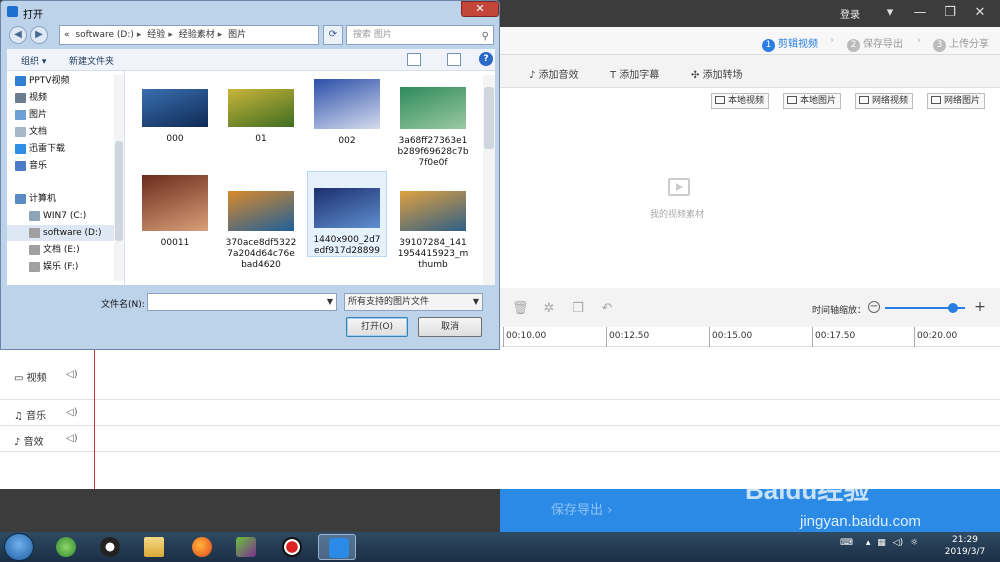  Describe the element at coordinates (433, 152) in the screenshot. I see `file-name: 3a68ff27363e1b289f69628c7b7f0e0f` at that location.